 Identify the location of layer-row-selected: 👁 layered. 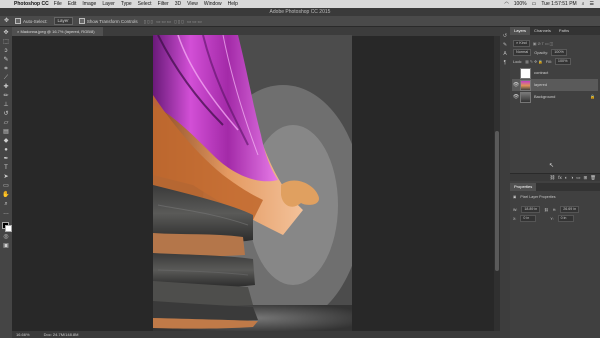
(555, 85).